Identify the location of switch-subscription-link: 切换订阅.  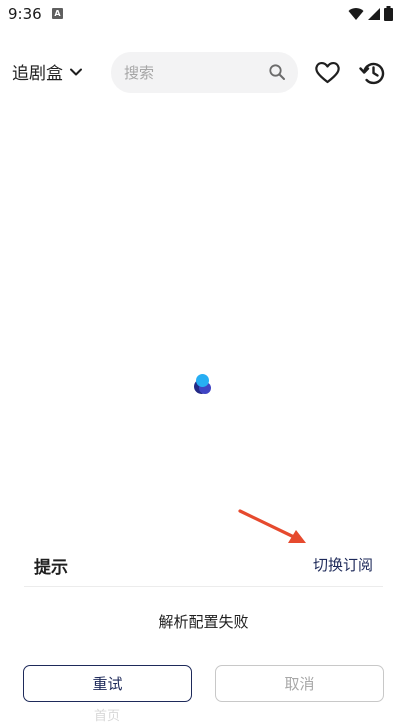
(343, 564).